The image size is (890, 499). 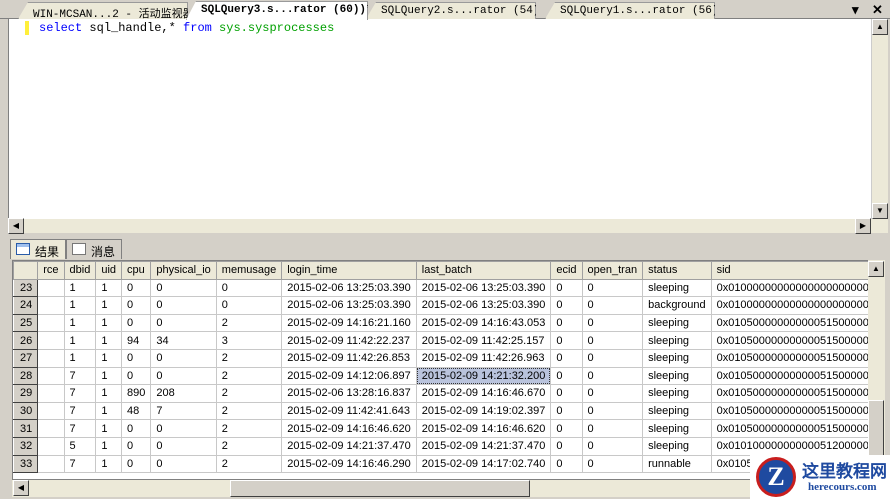 What do you see at coordinates (349, 376) in the screenshot?
I see `table-cell: 2015-02-09 14:12:06.897` at bounding box center [349, 376].